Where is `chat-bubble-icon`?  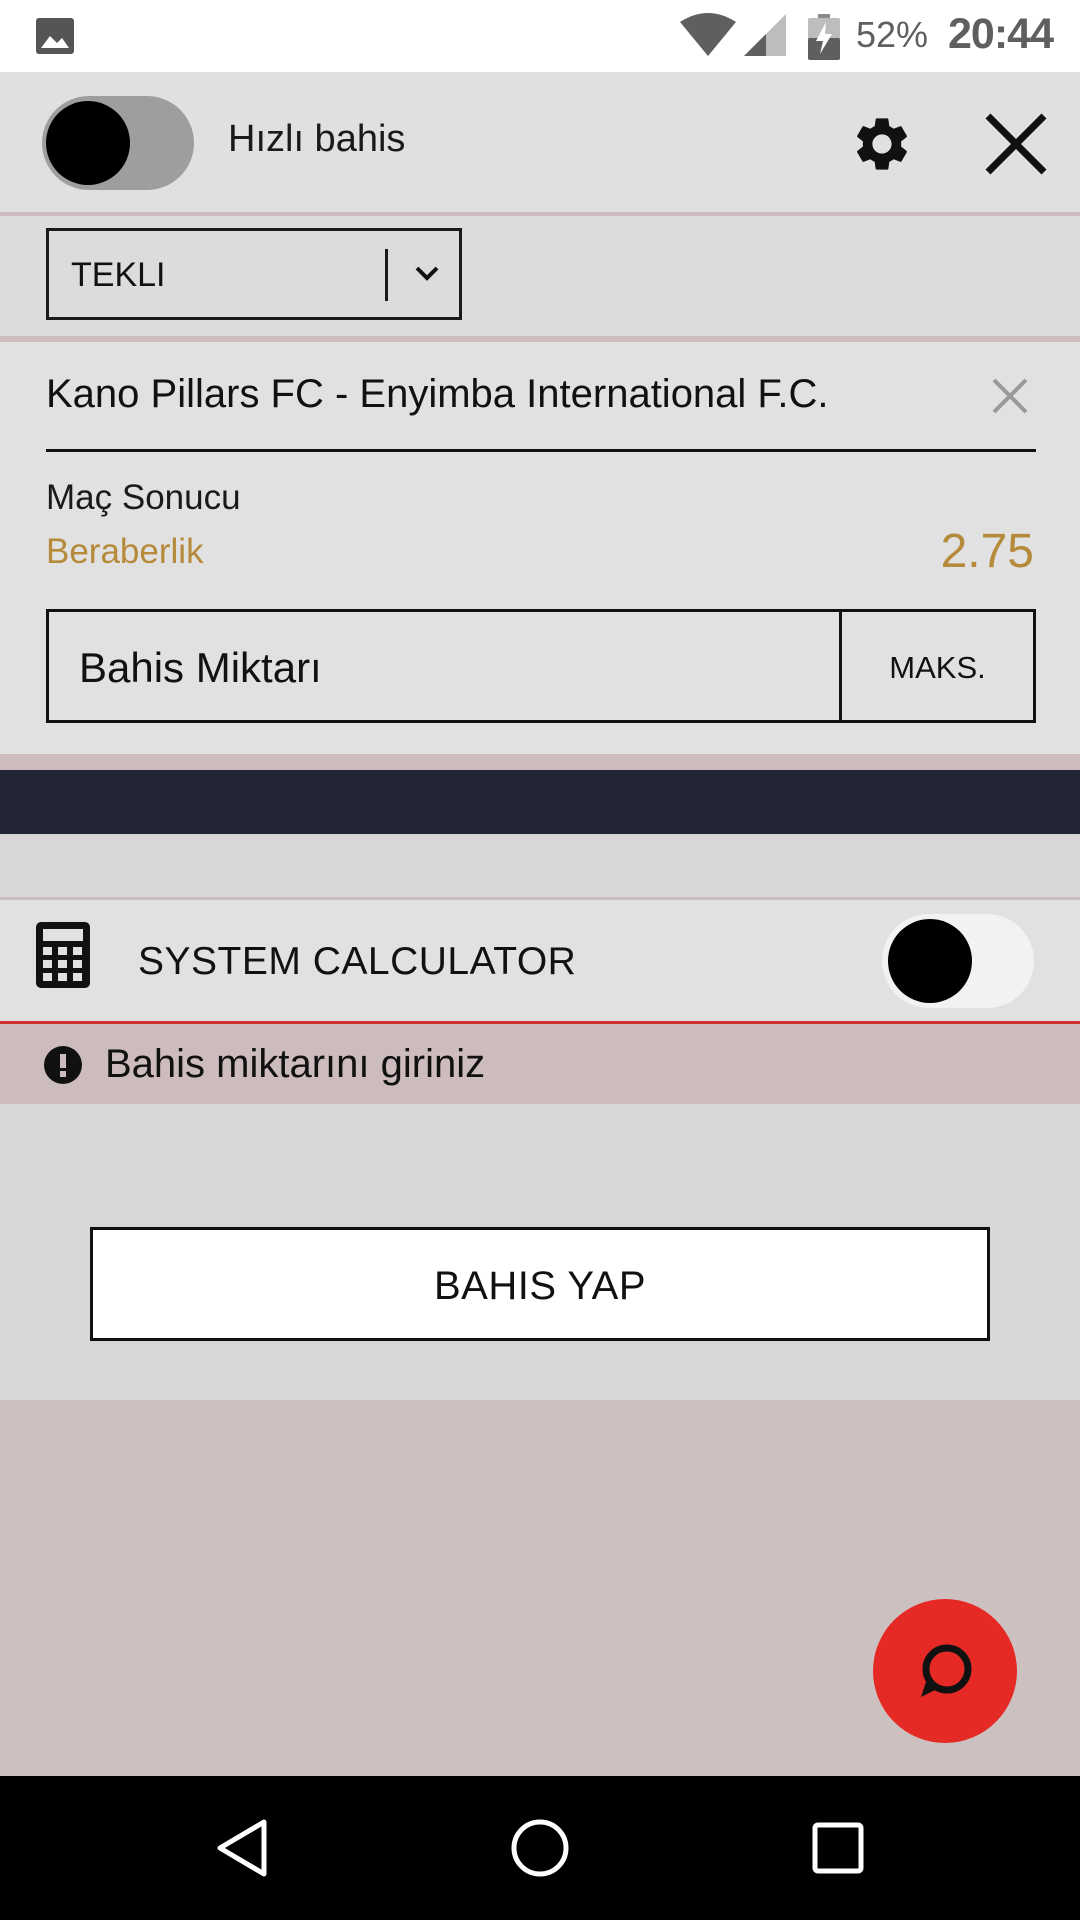 chat-bubble-icon is located at coordinates (946, 1670).